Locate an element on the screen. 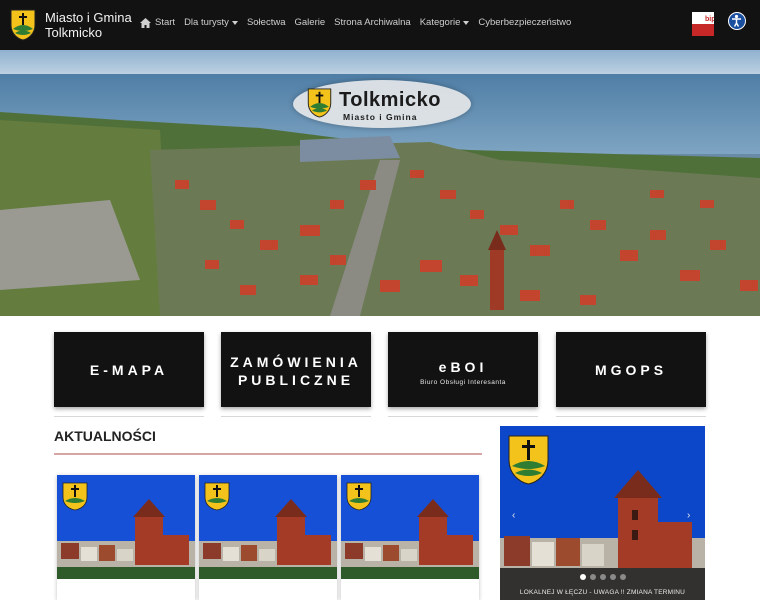 The image size is (760, 600). bip-label: bip is located at coordinates (709, 19).